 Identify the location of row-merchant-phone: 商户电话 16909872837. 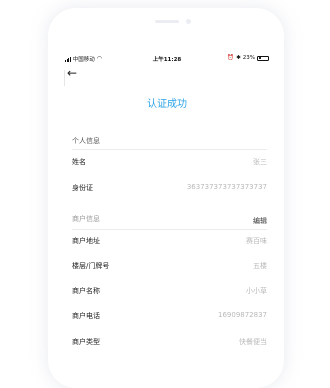
(169, 318).